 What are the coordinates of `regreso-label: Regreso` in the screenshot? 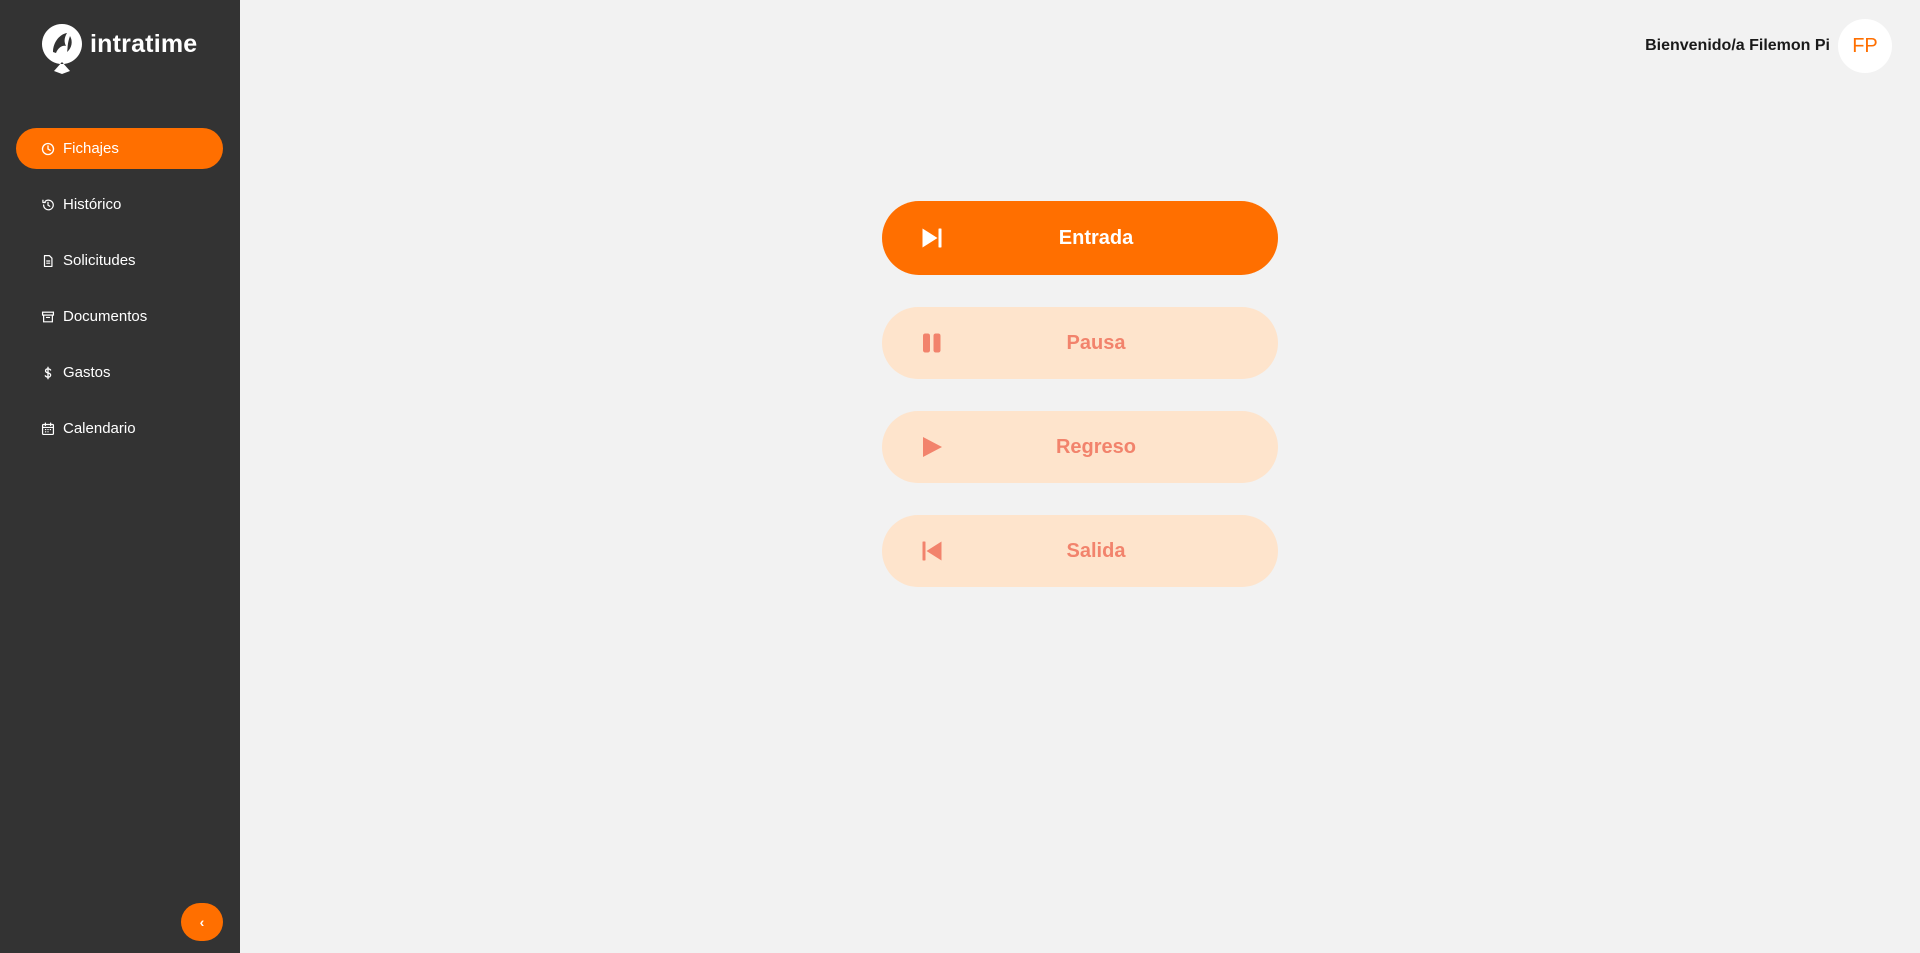 It's located at (1096, 446).